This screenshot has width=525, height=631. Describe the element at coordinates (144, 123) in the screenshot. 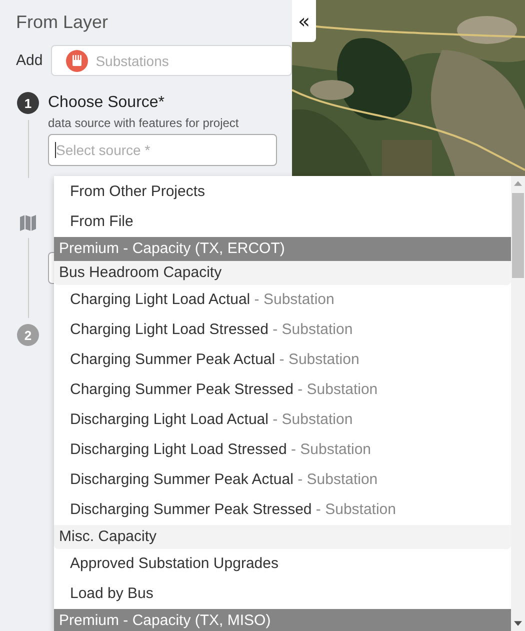

I see `step-subtitle: data source with features for project` at that location.